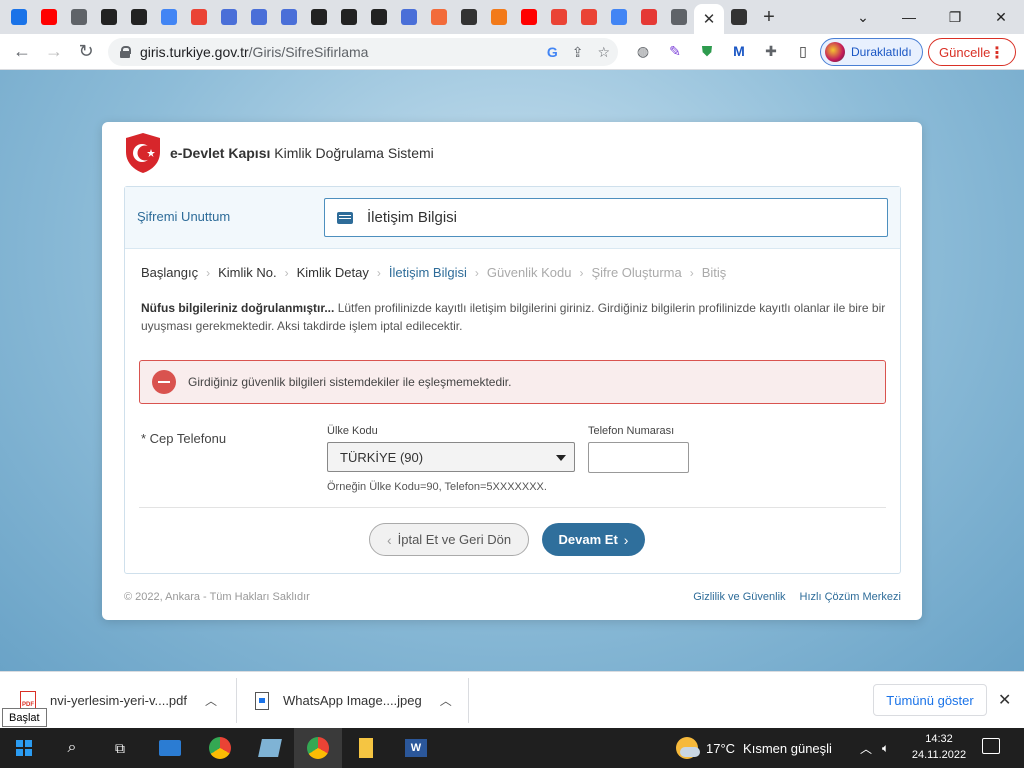 This screenshot has width=1024, height=768. I want to click on active-tab: ✕, so click(709, 19).